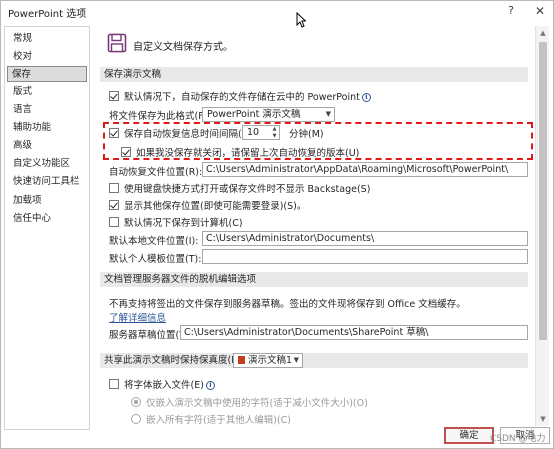  Describe the element at coordinates (247, 96) in the screenshot. I see `default-cloud-label: 默认情况下，自动保存的文件存储在云中的 PowerPoint i` at that location.